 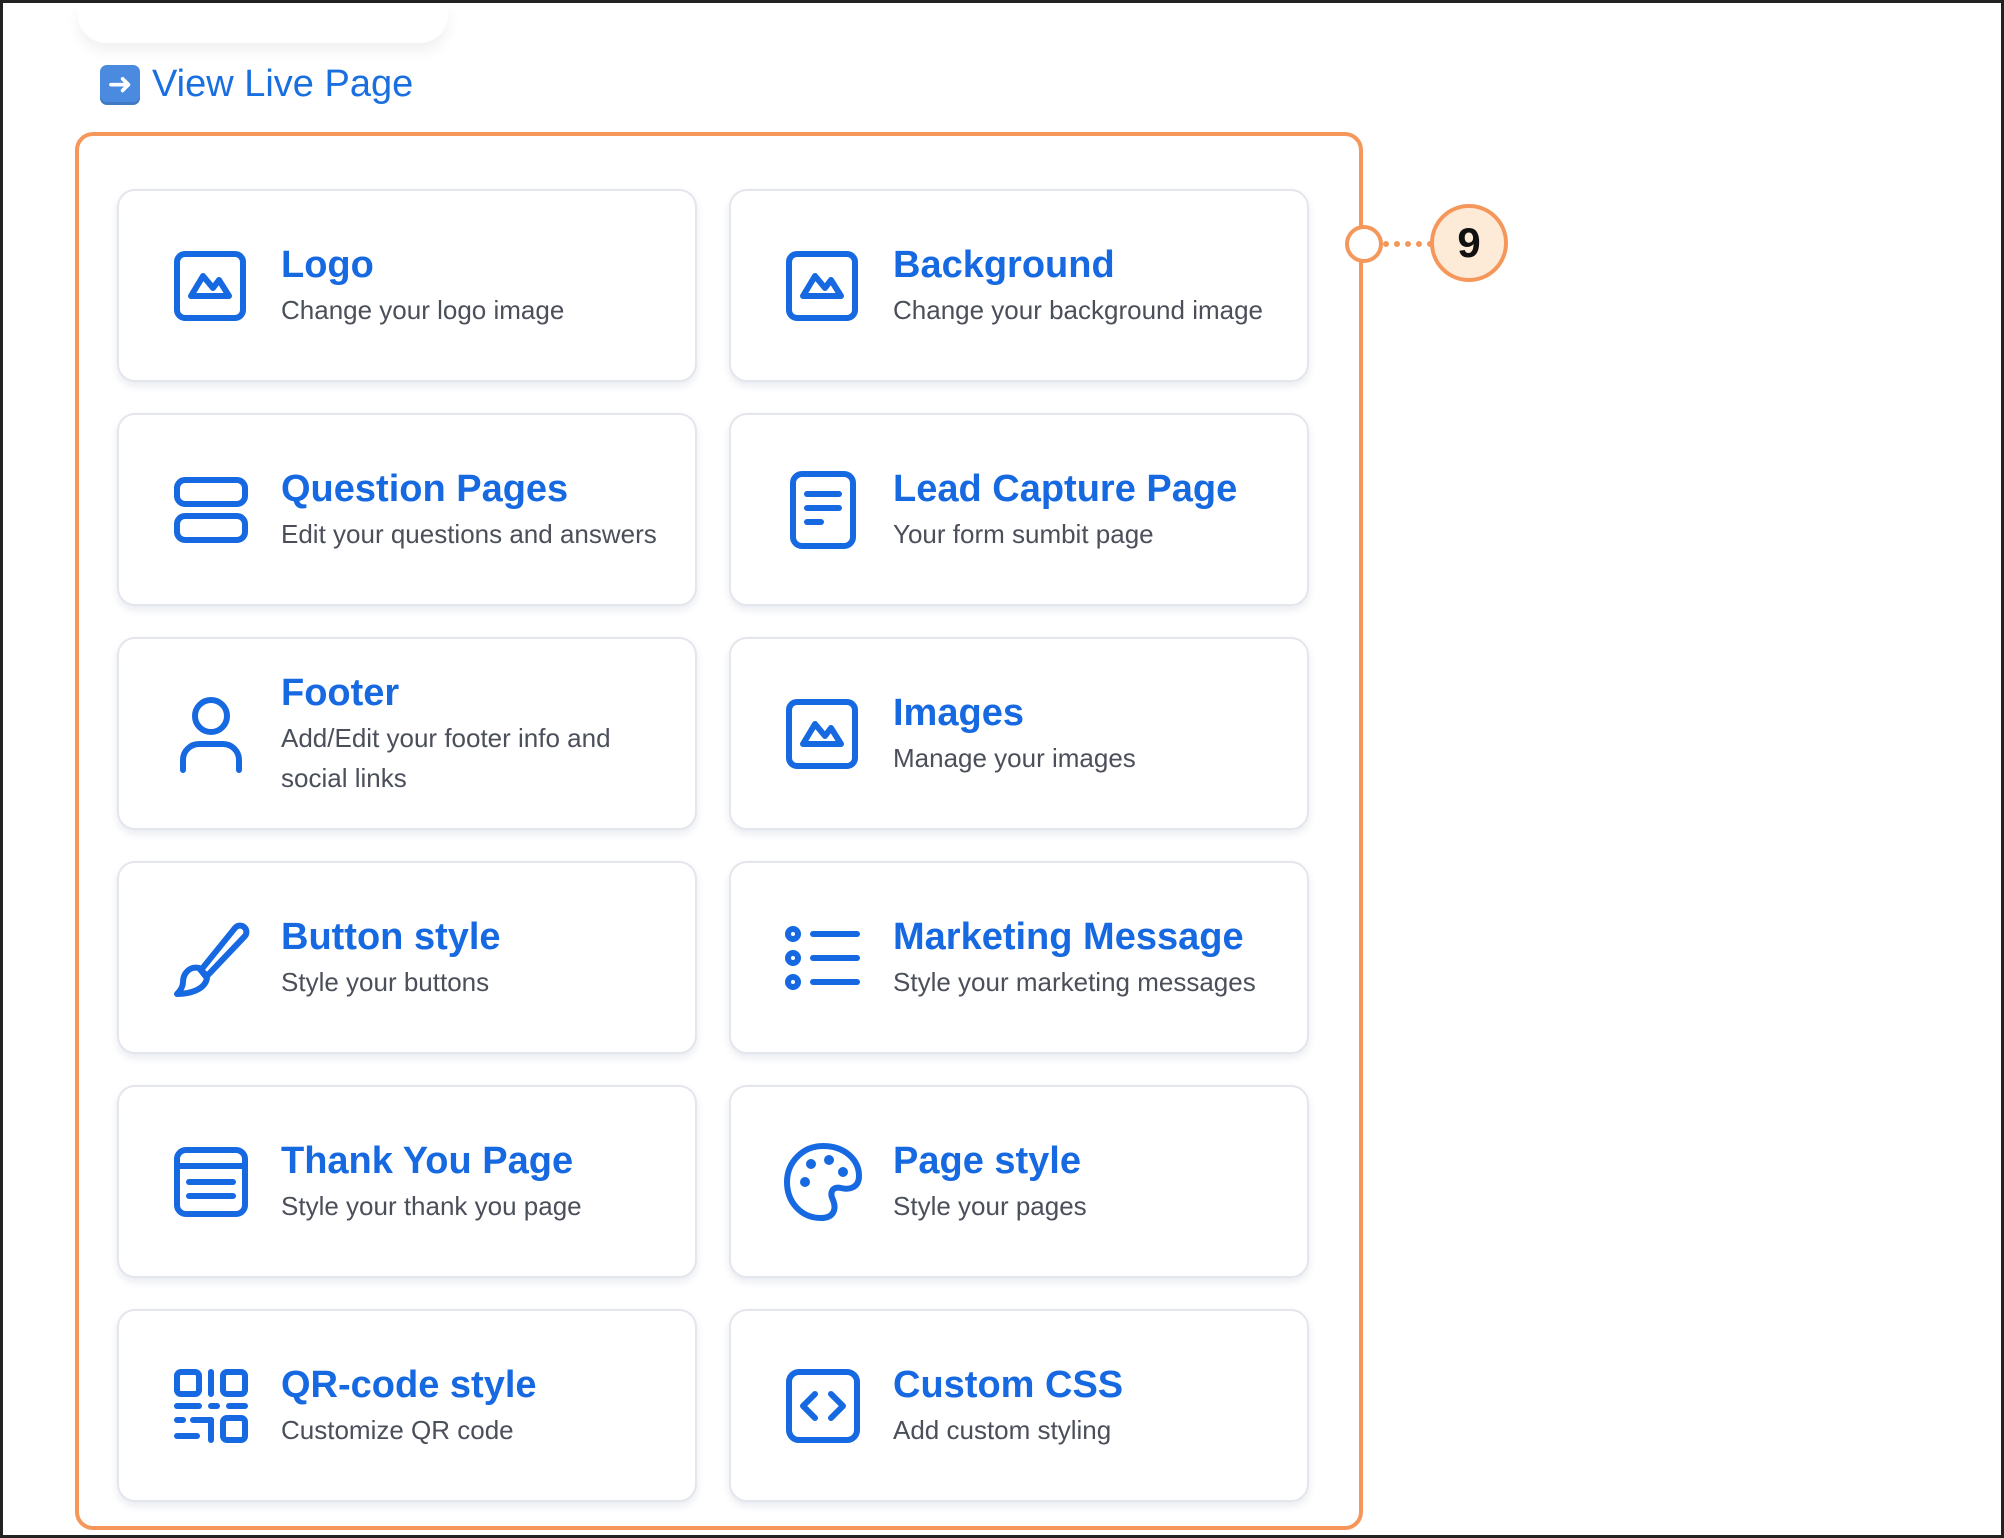 What do you see at coordinates (1074, 981) in the screenshot?
I see `card-description: Style your marketing messages` at bounding box center [1074, 981].